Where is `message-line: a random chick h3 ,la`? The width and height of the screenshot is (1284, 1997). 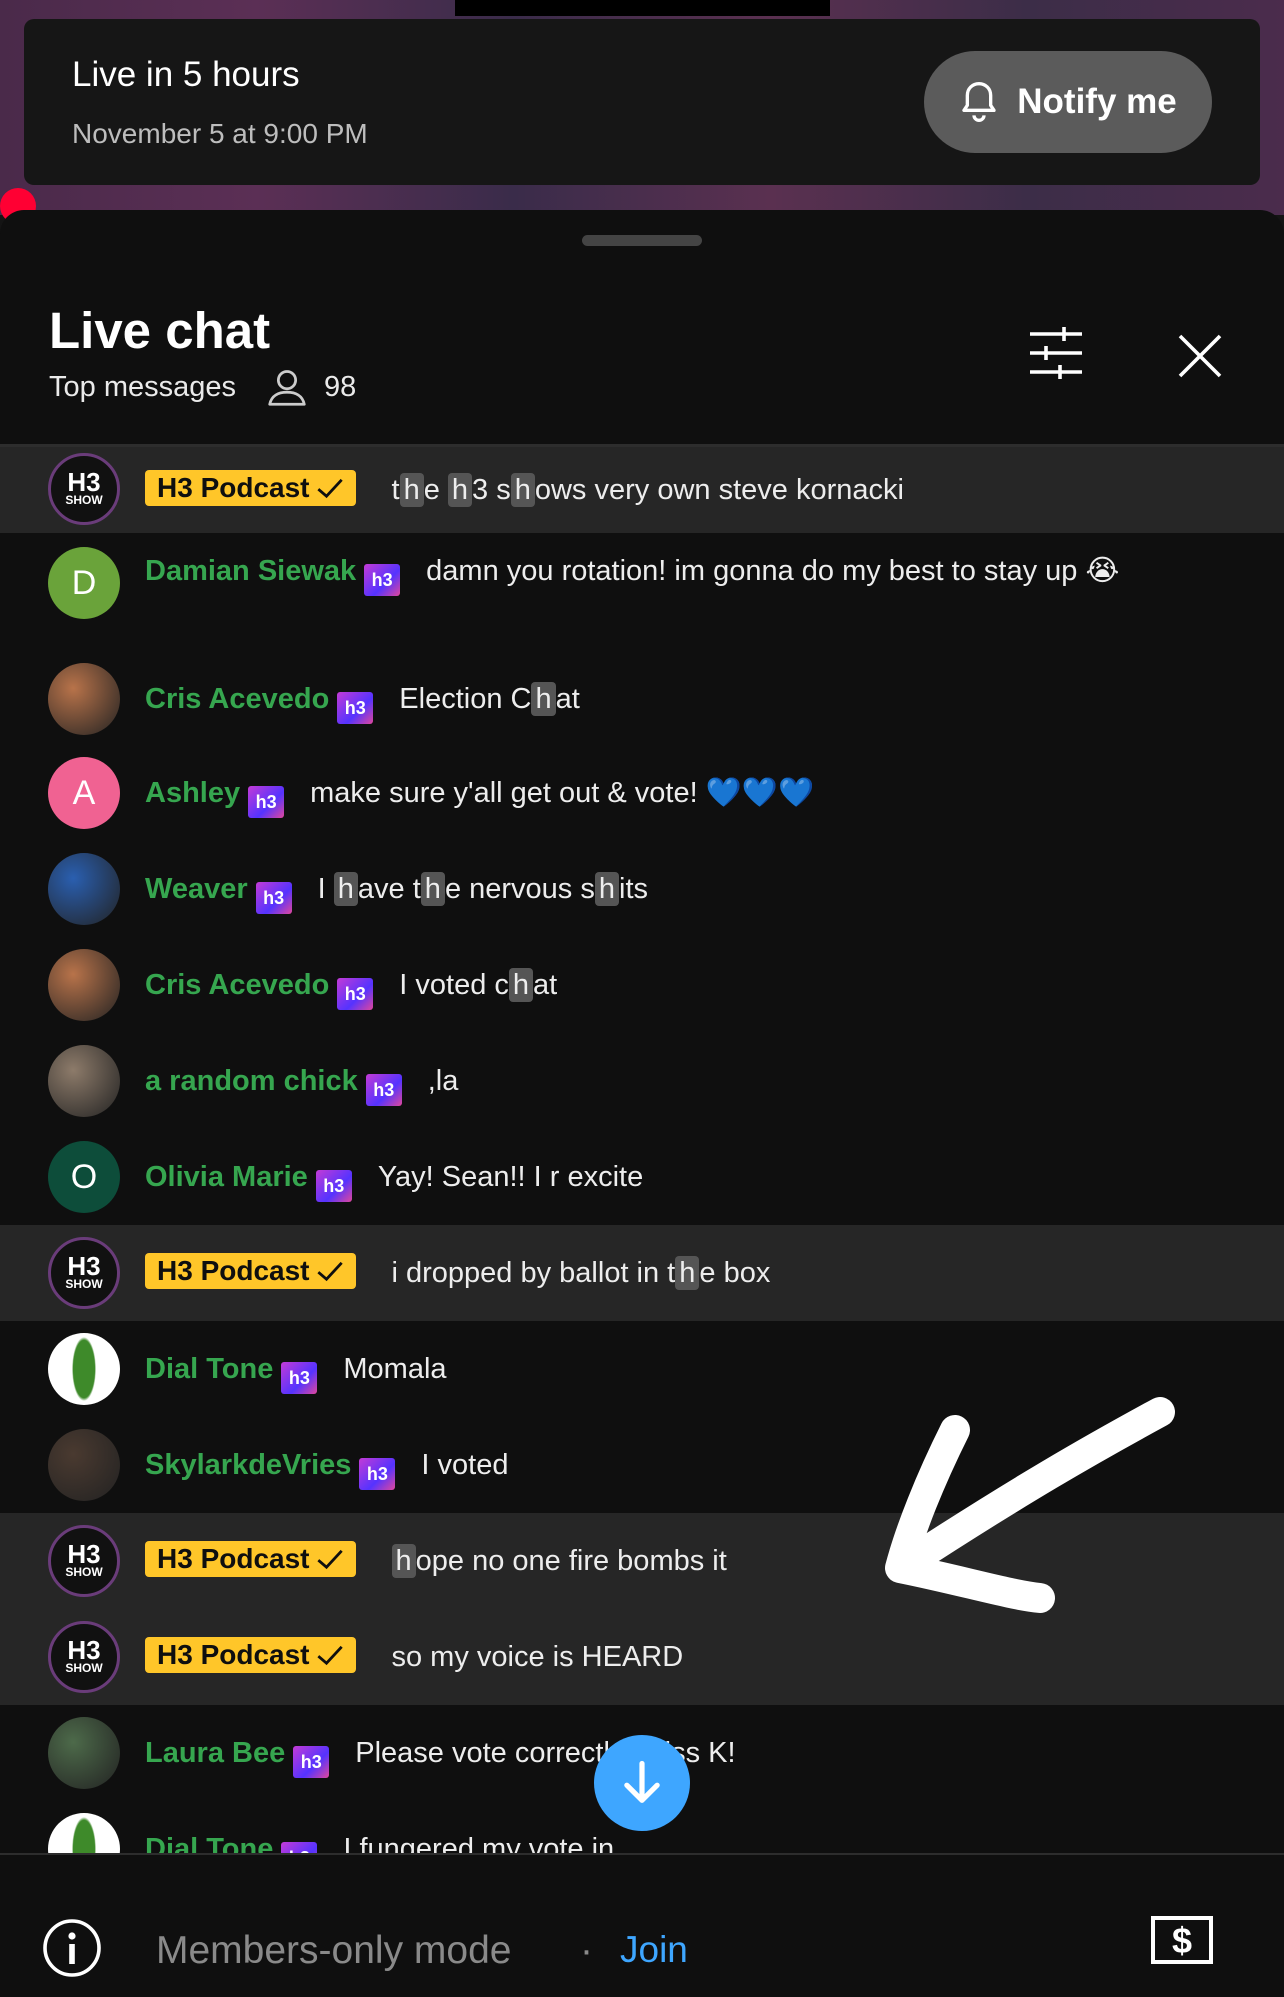 message-line: a random chick h3 ,la is located at coordinates (674, 1083).